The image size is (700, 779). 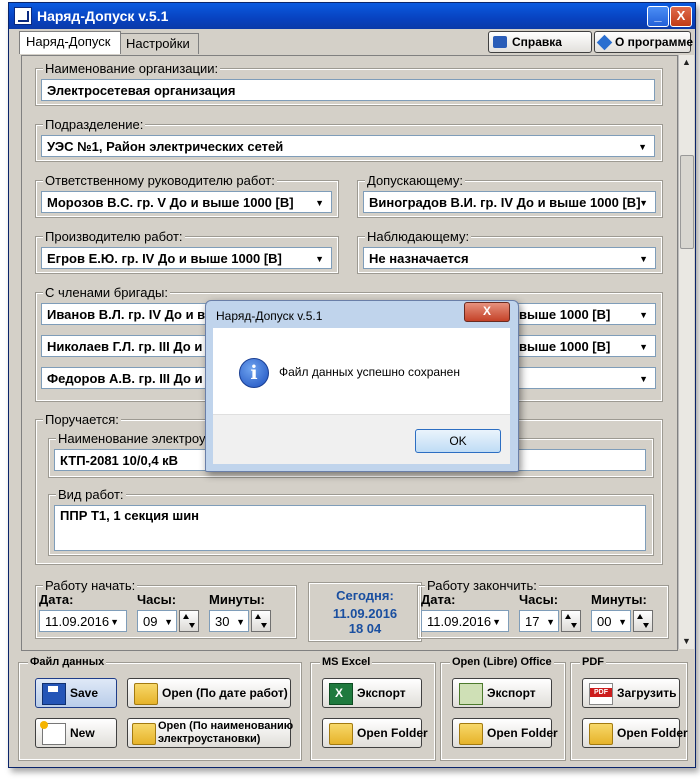 I want to click on help-button: Справка, so click(x=540, y=42).